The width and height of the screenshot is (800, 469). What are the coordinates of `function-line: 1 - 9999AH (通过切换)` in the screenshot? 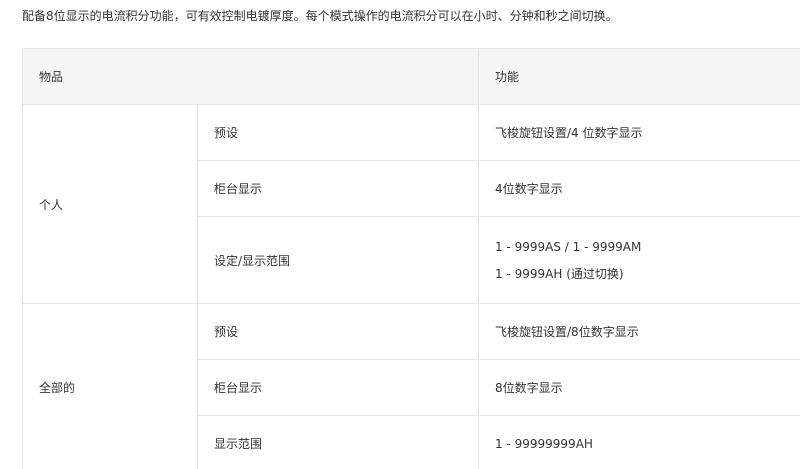 It's located at (559, 273).